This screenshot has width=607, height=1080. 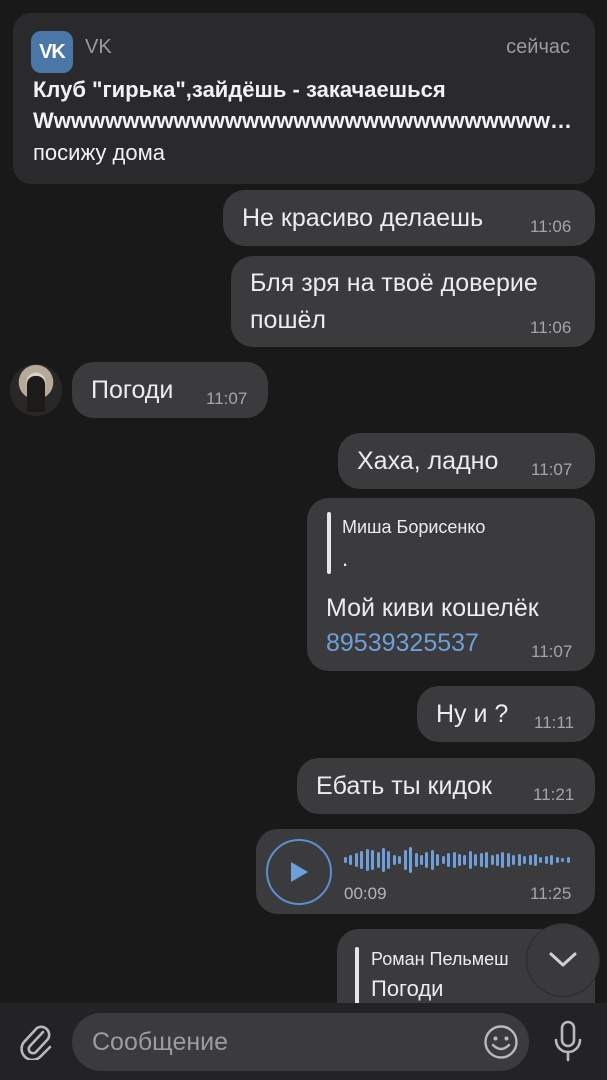 What do you see at coordinates (239, 89) in the screenshot?
I see `notification-title: Клуб "гирька",зайдёшь - закачаешься` at bounding box center [239, 89].